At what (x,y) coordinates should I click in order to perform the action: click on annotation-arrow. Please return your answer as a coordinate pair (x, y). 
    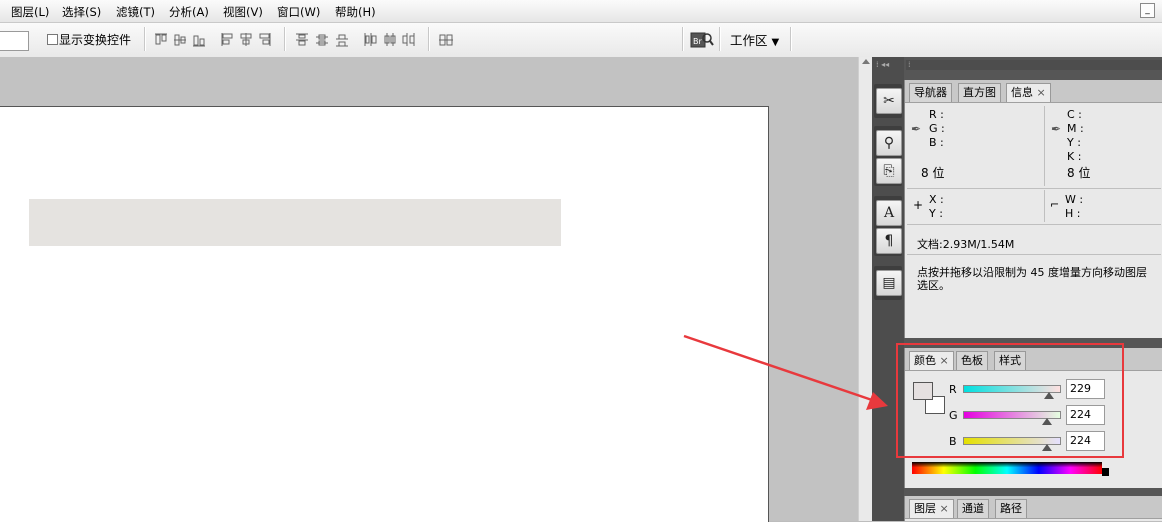
    Looking at the image, I should click on (785, 372).